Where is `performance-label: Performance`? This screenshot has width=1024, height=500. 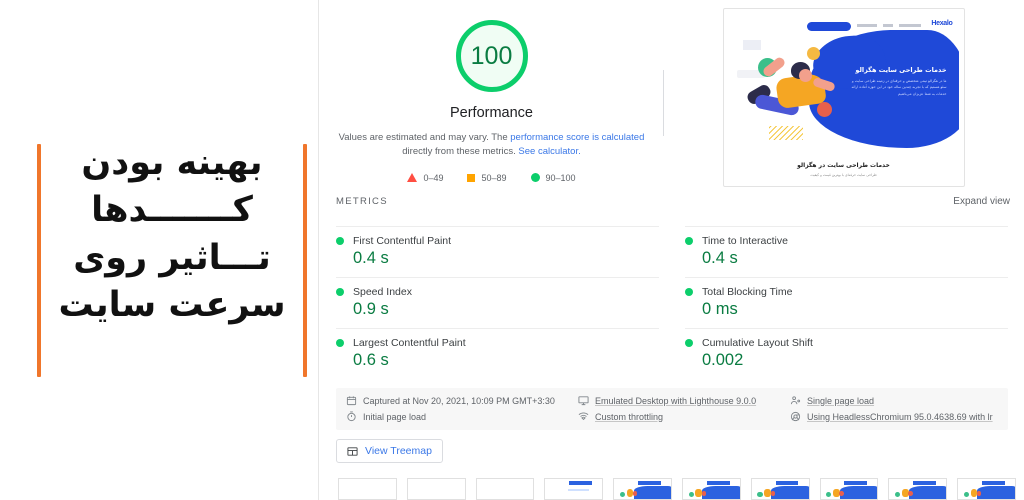 performance-label: Performance is located at coordinates (491, 113).